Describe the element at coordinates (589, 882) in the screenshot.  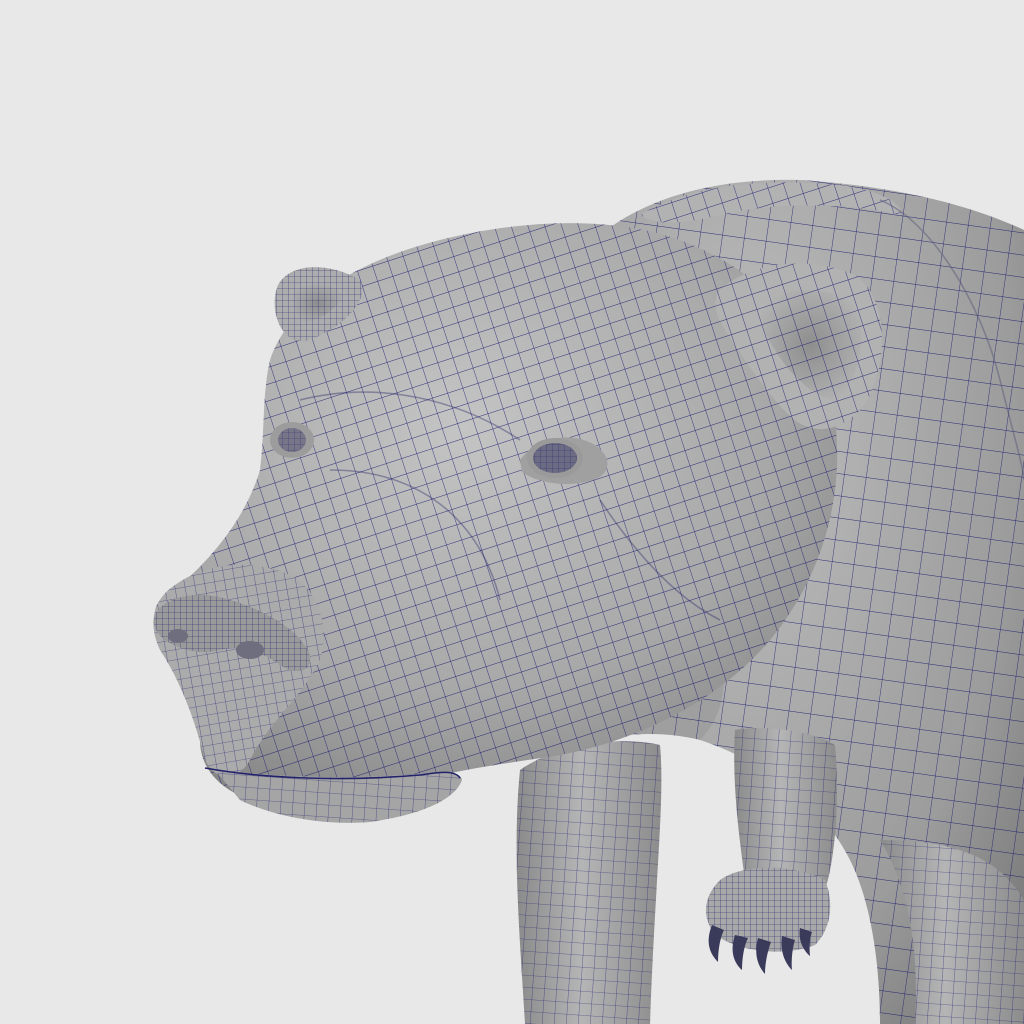
I see `near-front-leg` at that location.